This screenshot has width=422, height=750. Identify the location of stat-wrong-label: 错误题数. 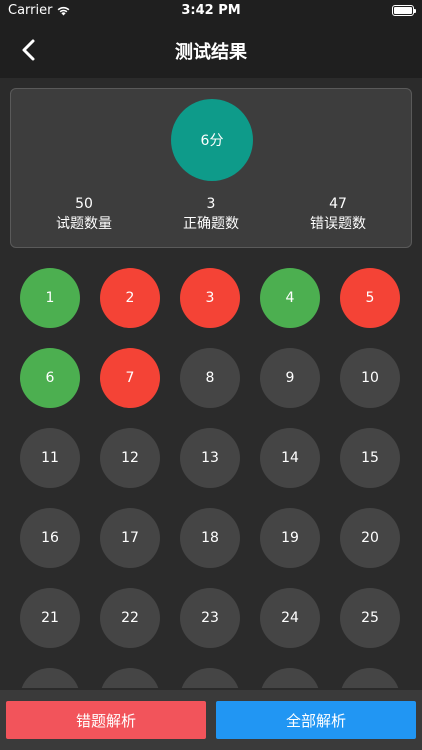
(338, 224).